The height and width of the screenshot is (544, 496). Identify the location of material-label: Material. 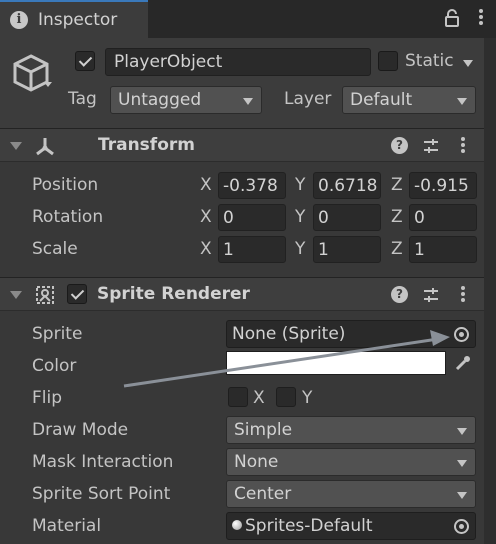
(67, 526).